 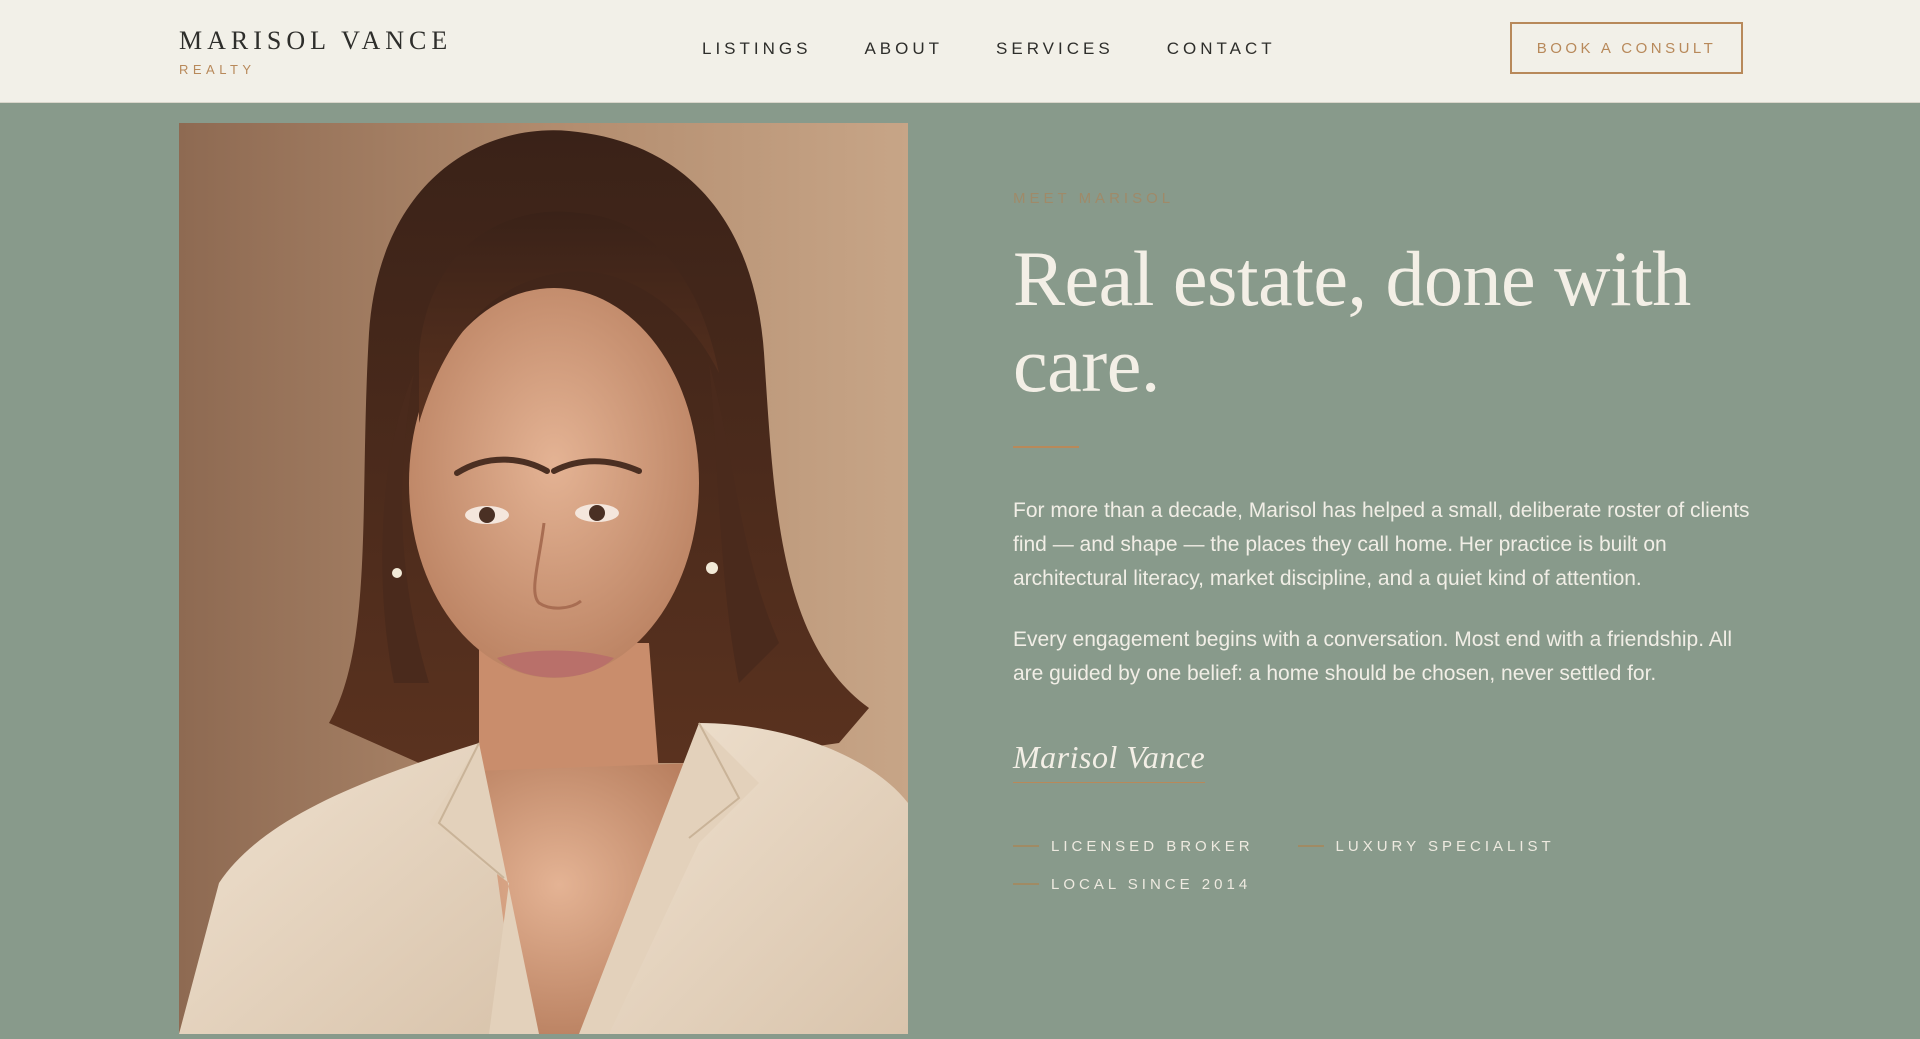 What do you see at coordinates (903, 49) in the screenshot?
I see `nav-about: ABOUT` at bounding box center [903, 49].